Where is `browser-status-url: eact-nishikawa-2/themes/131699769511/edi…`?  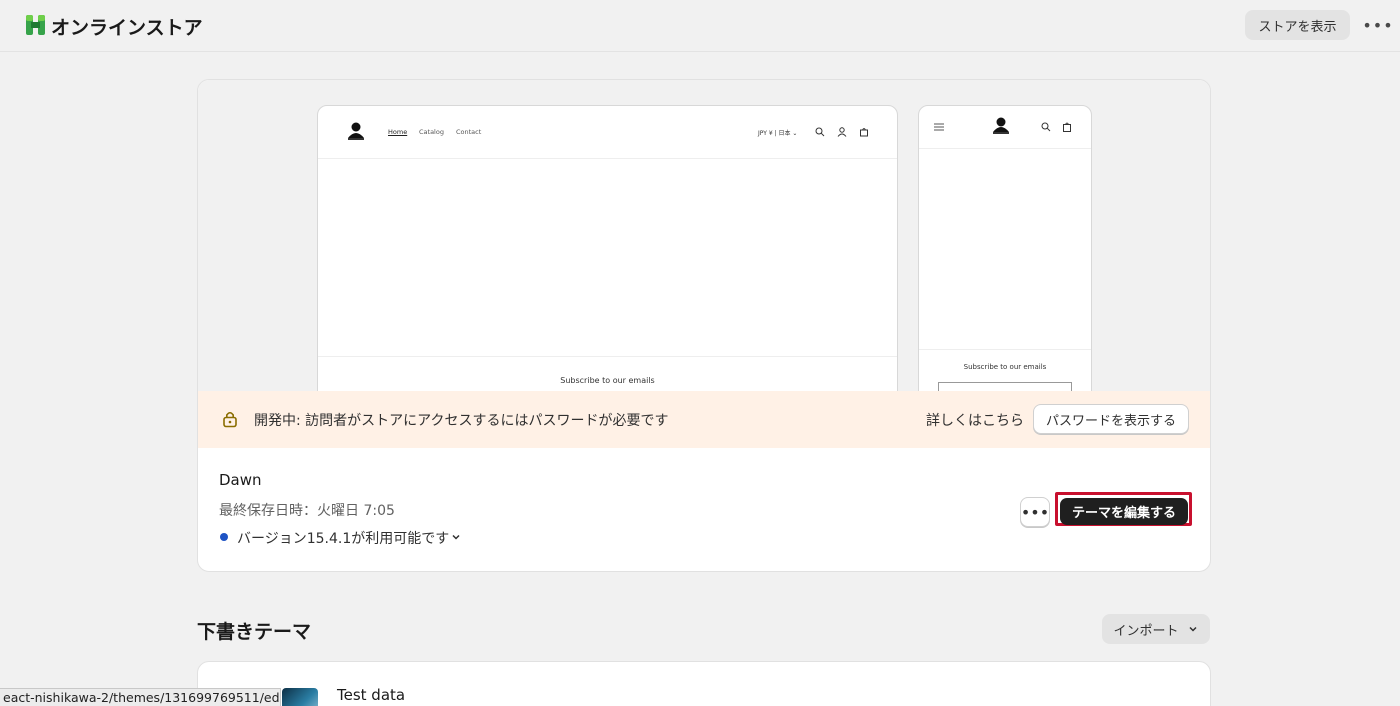
browser-status-url: eact-nishikawa-2/themes/131699769511/edi… is located at coordinates (140, 697).